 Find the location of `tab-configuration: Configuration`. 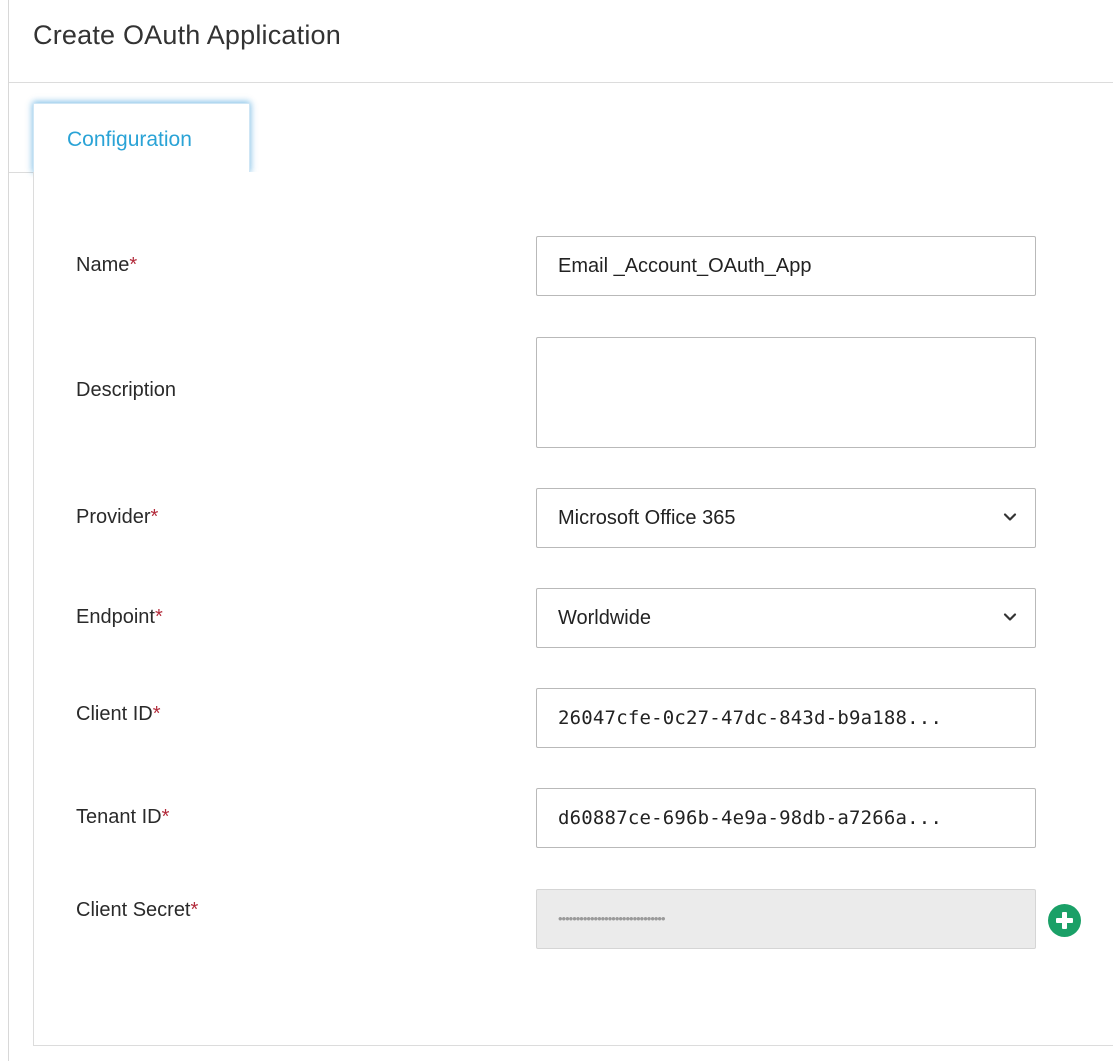

tab-configuration: Configuration is located at coordinates (141, 138).